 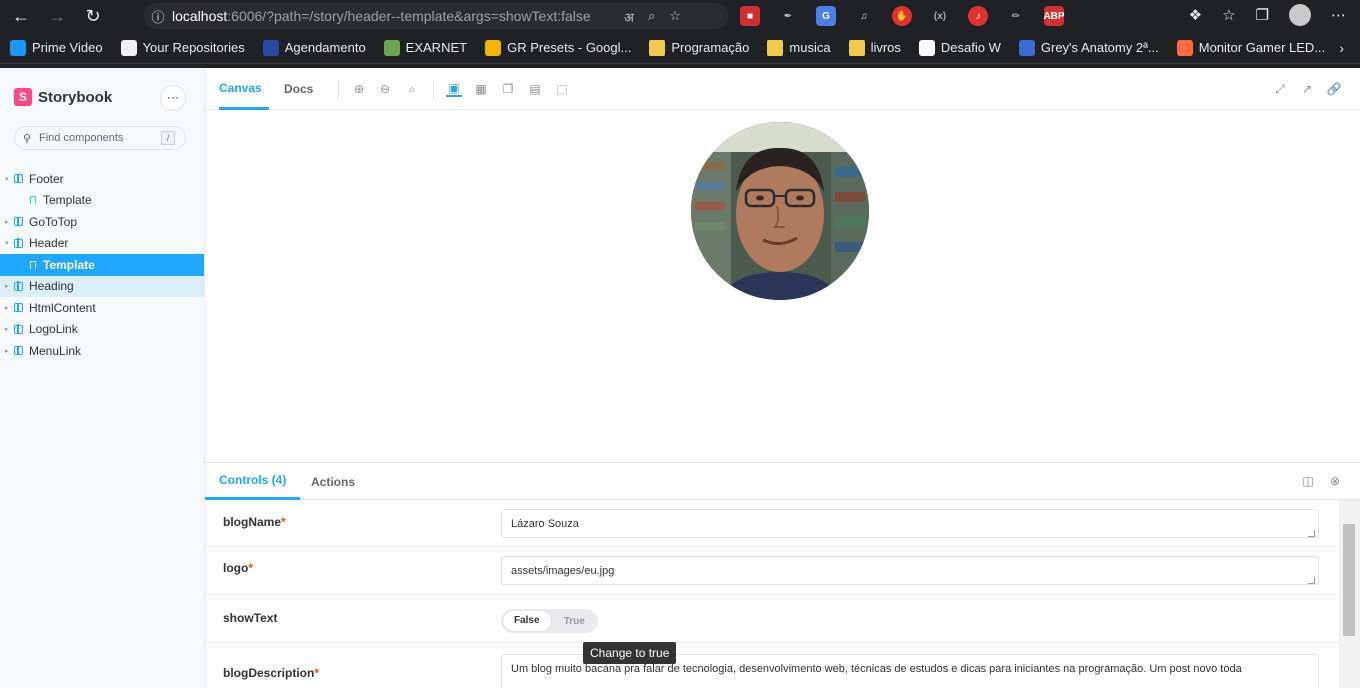 I want to click on required-marker: *, so click(x=317, y=673).